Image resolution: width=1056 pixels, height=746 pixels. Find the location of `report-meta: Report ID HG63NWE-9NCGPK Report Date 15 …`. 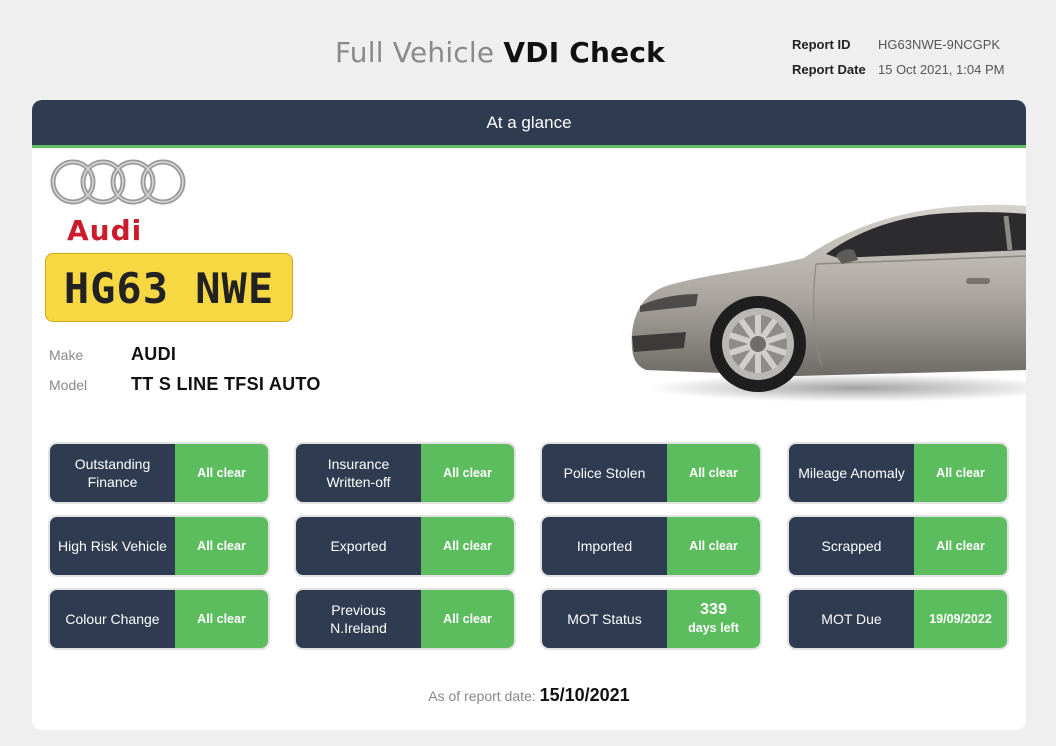

report-meta: Report ID HG63NWE-9NCGPK Report Date 15 … is located at coordinates (898, 57).